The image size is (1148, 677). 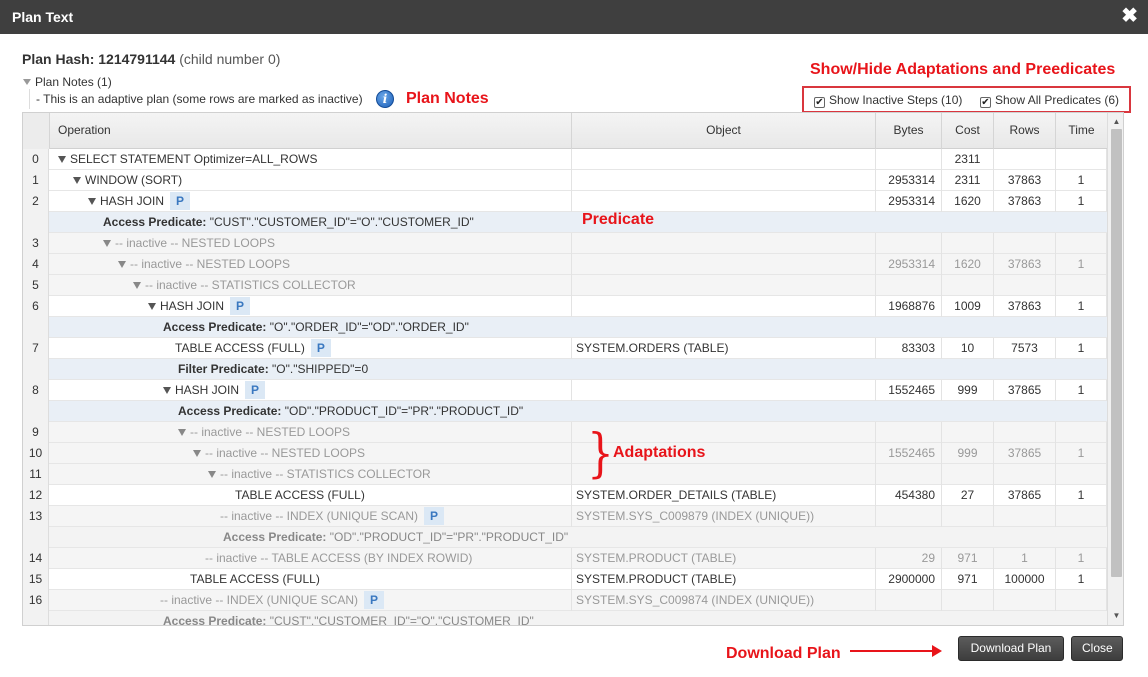 What do you see at coordinates (565, 474) in the screenshot?
I see `table-row: 11 -- inactive -- STATISTICS COLLECTOR` at bounding box center [565, 474].